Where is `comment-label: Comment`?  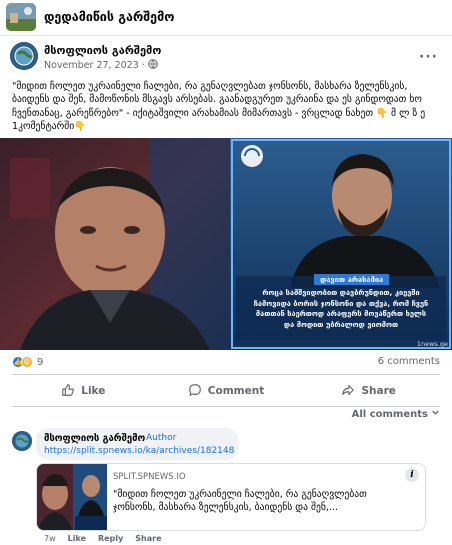
comment-label: Comment is located at coordinates (236, 391).